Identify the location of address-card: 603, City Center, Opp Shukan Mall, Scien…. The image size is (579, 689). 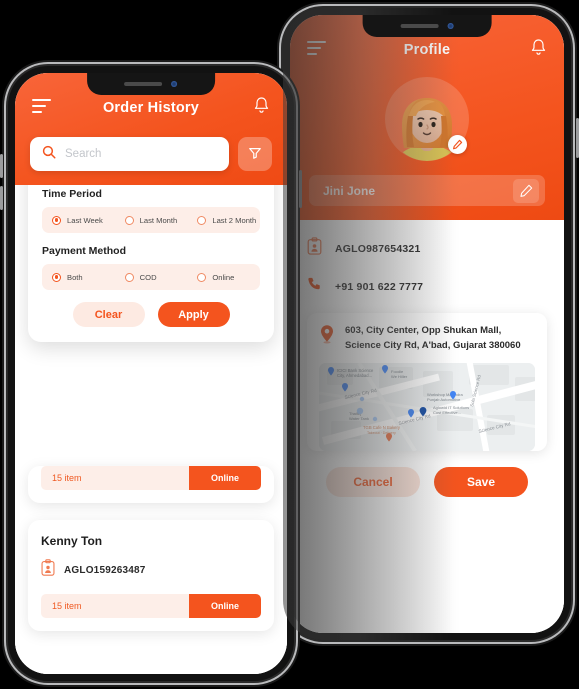
(427, 382).